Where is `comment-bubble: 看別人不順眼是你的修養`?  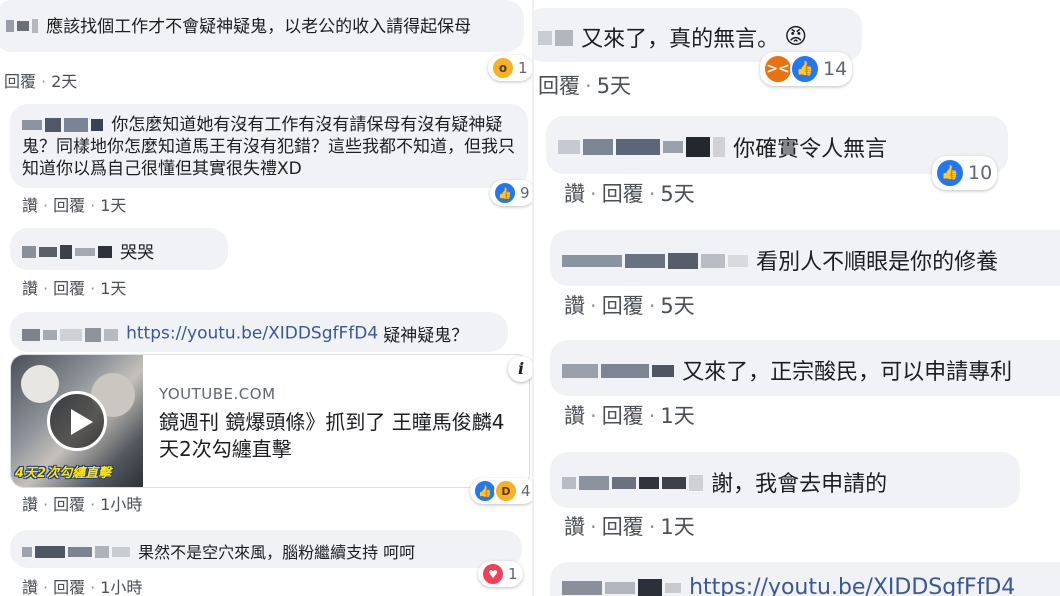
comment-bubble: 看別人不順眼是你的修養 is located at coordinates (805, 258).